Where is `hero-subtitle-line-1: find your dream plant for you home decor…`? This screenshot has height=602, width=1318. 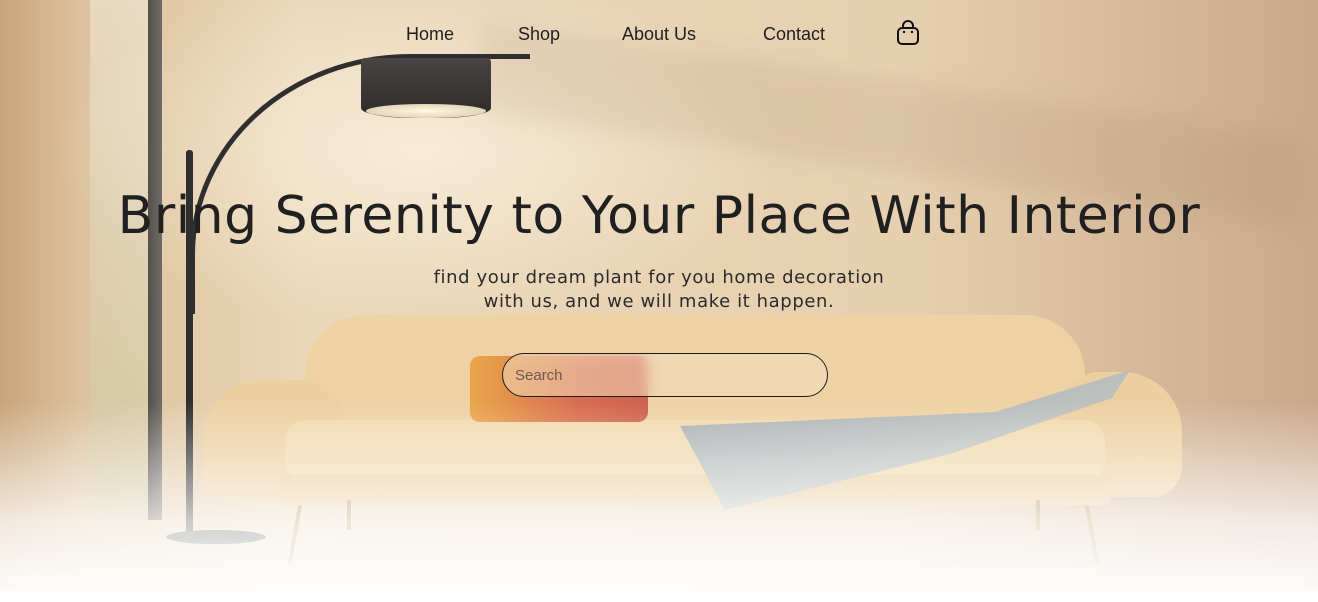
hero-subtitle-line-1: find your dream plant for you home decor… is located at coordinates (659, 277).